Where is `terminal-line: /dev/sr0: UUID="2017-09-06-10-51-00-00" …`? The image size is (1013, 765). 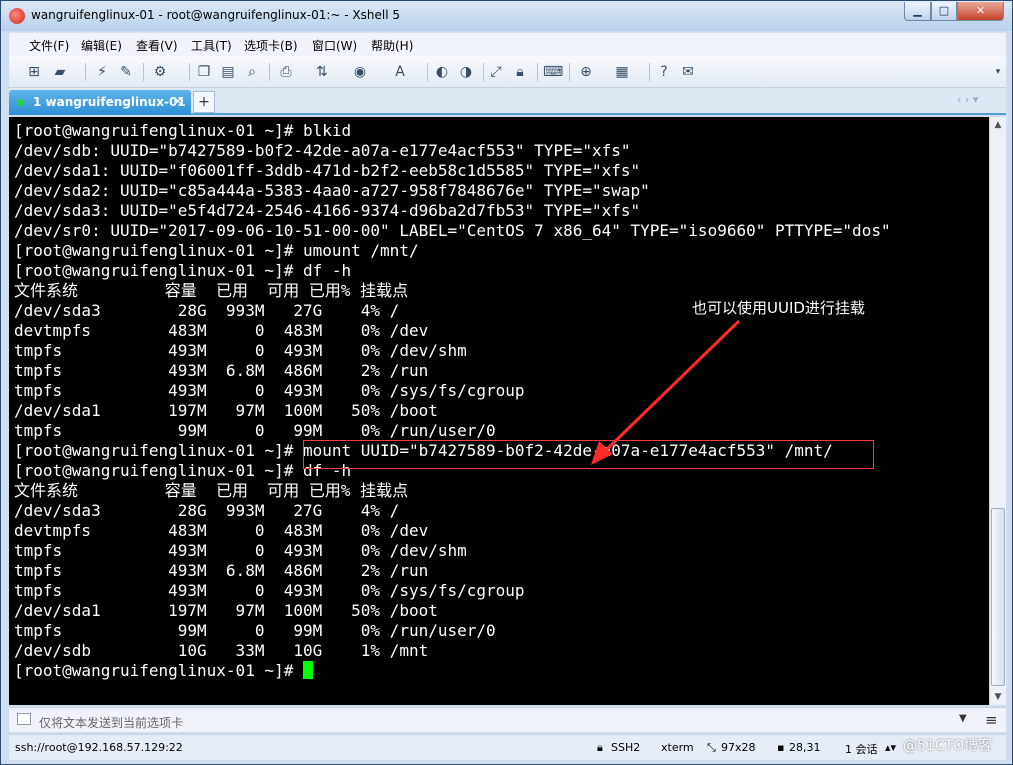
terminal-line: /dev/sr0: UUID="2017-09-06-10-51-00-00" … is located at coordinates (452, 230).